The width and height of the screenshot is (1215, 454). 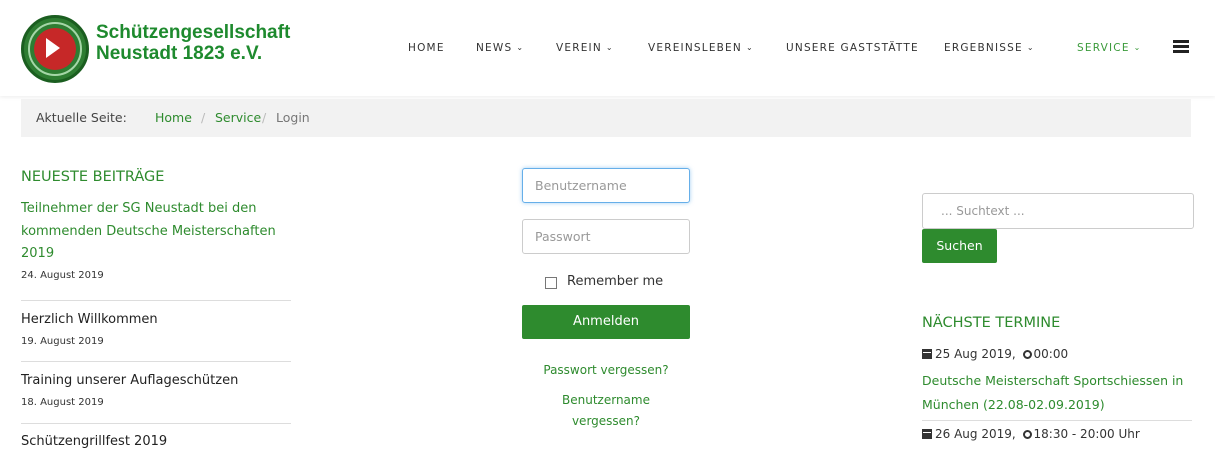 I want to click on list-item: Schützengrillfest 2019, so click(x=156, y=442).